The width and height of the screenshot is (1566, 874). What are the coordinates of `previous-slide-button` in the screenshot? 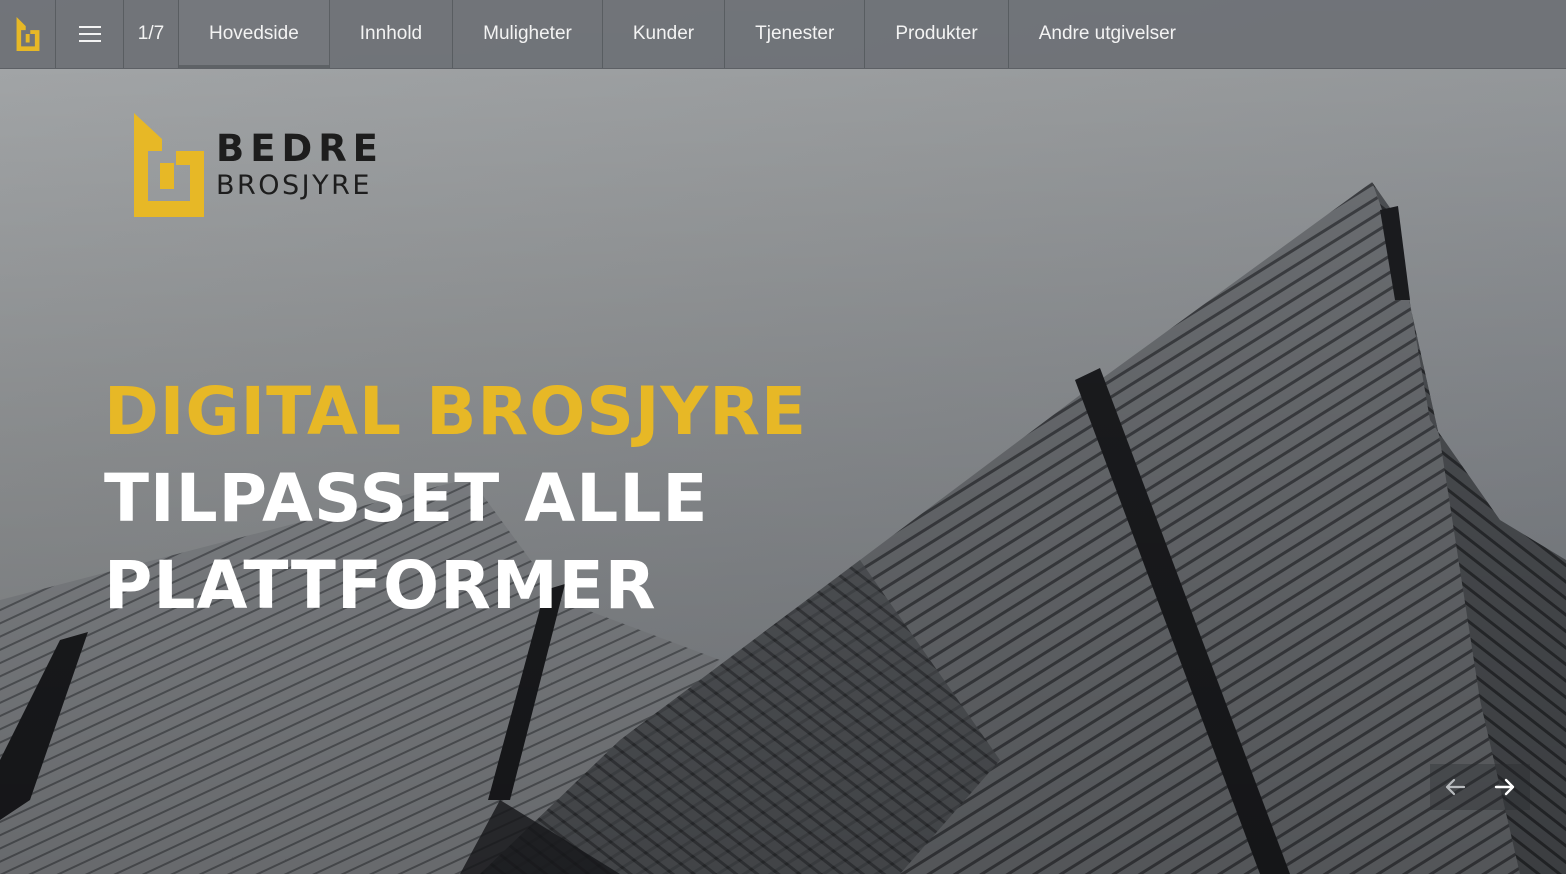 It's located at (1455, 787).